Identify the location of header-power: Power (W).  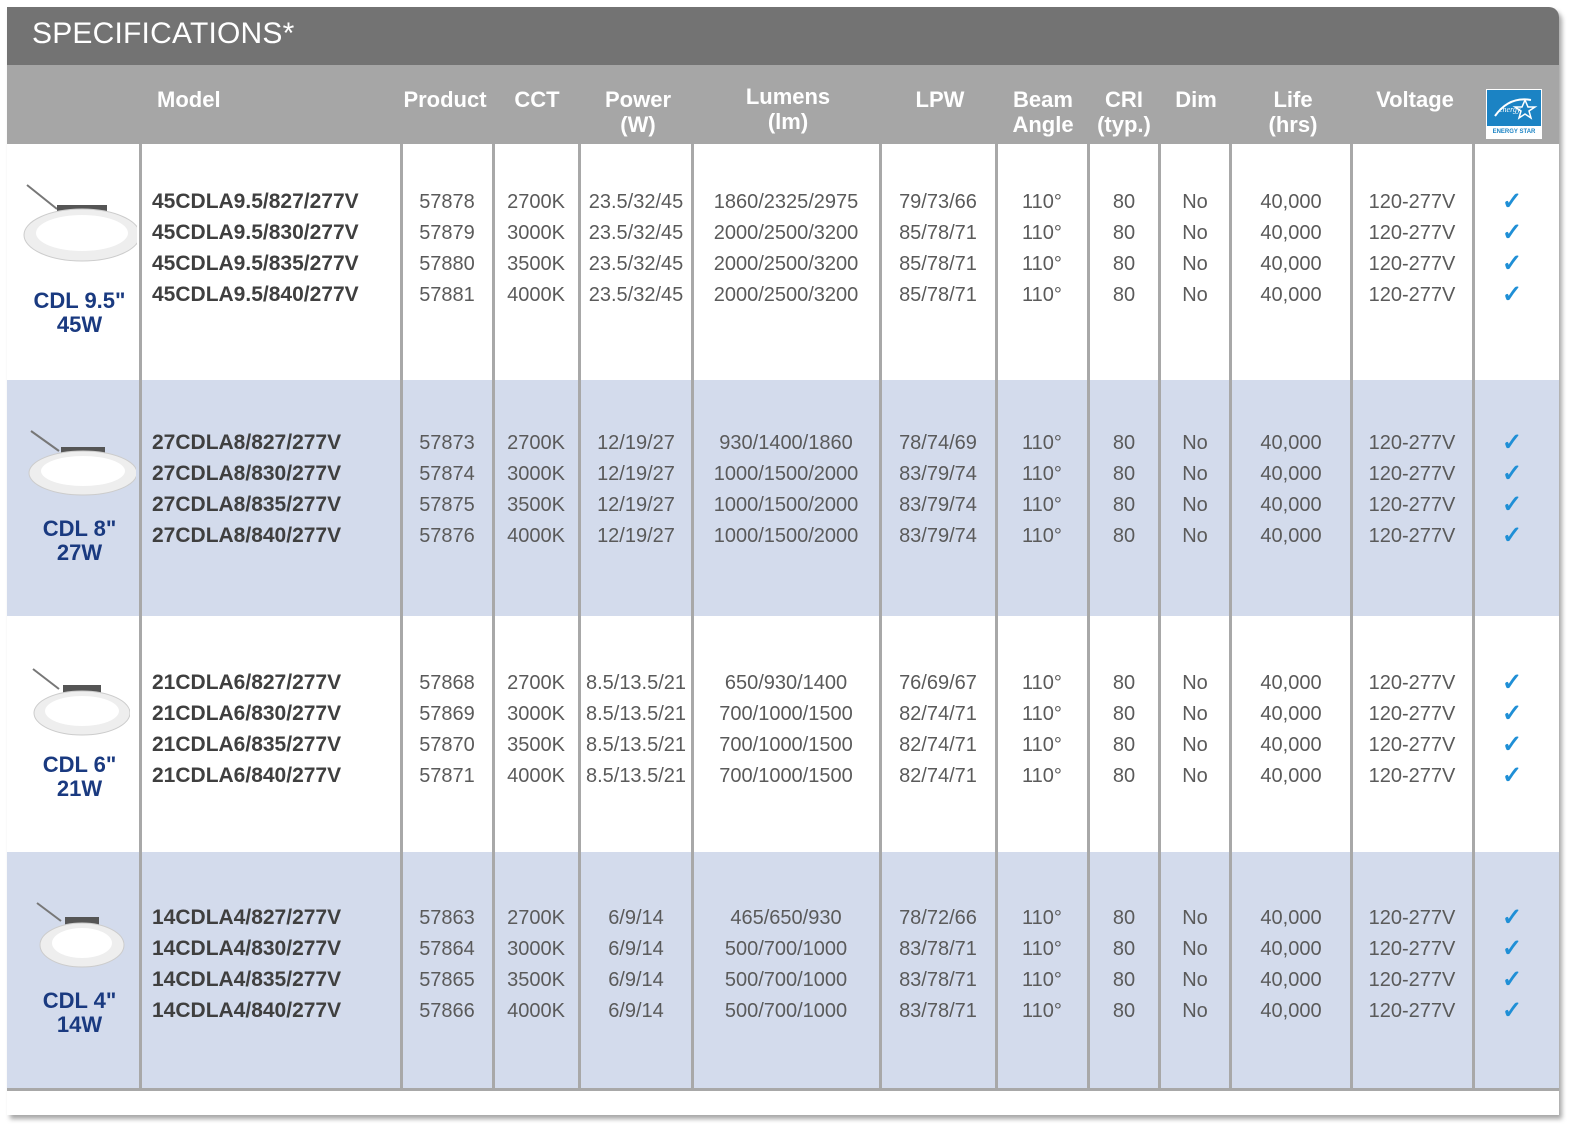
(638, 113).